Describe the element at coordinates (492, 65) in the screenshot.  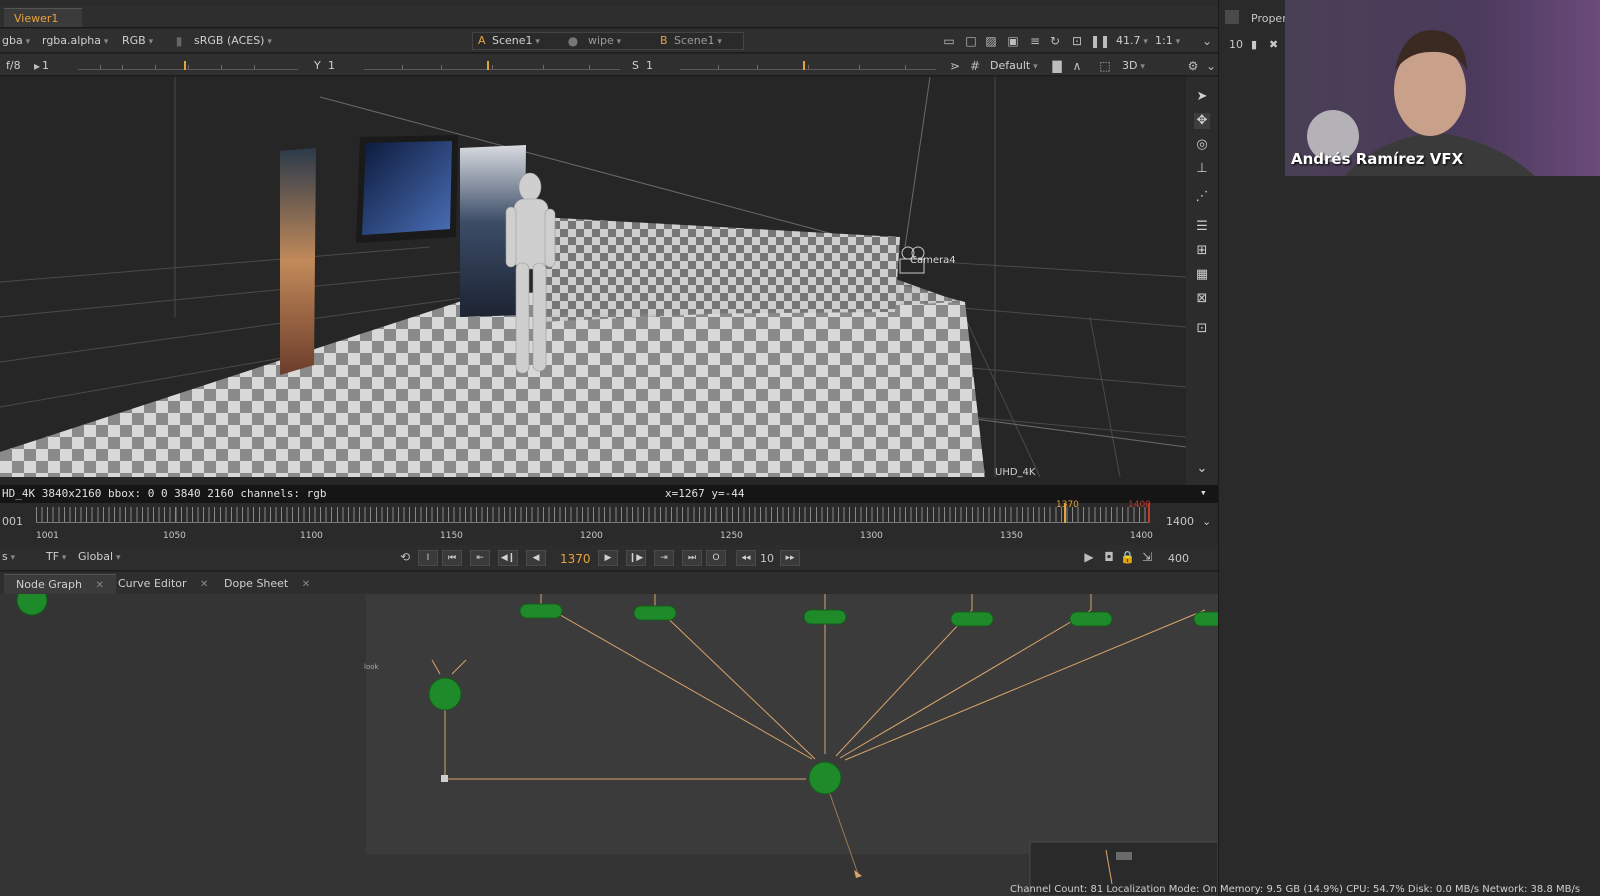
I see `gamma-slider` at that location.